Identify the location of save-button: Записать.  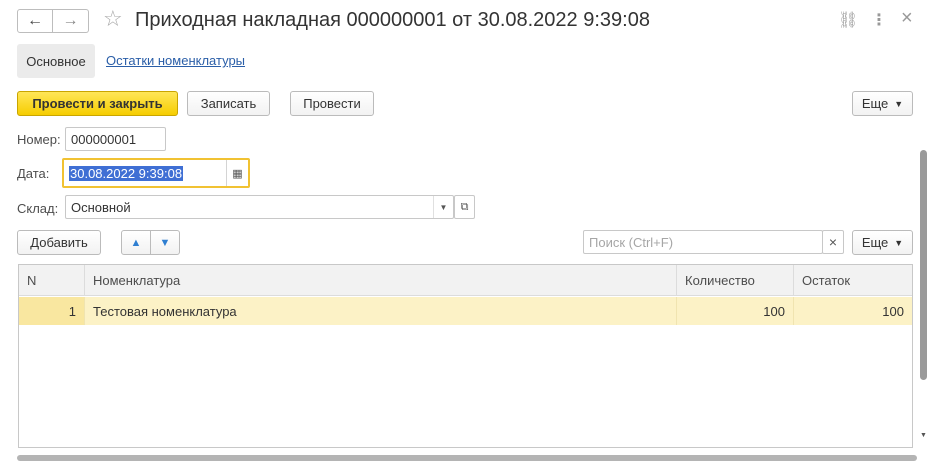
(228, 103).